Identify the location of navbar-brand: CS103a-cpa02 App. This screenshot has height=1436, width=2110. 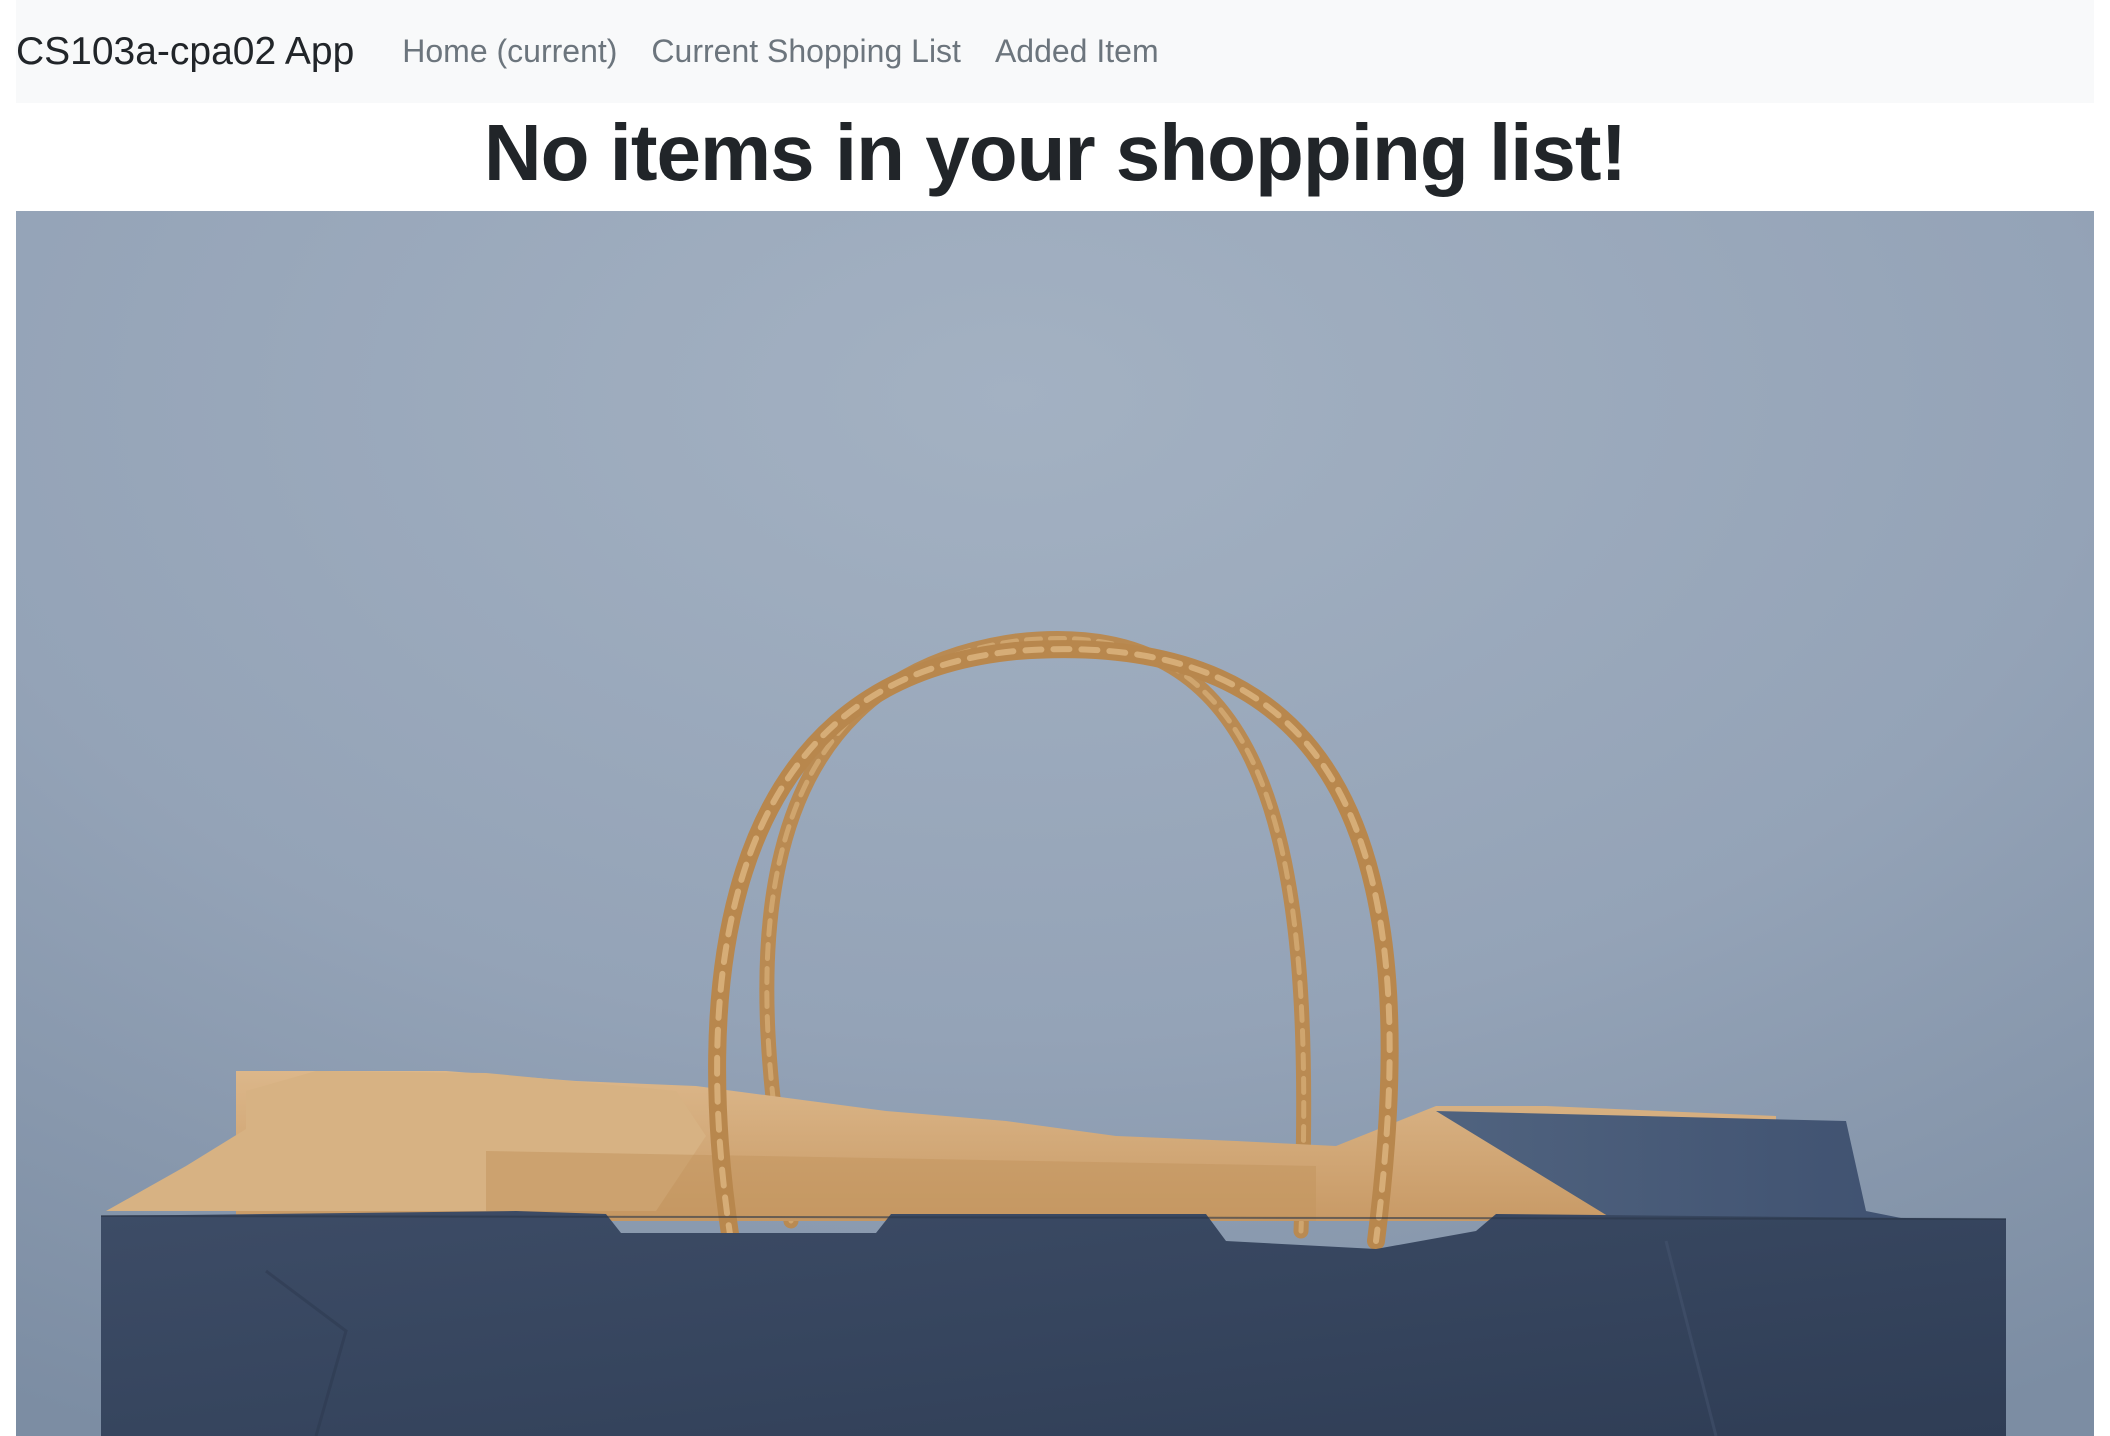
(185, 52).